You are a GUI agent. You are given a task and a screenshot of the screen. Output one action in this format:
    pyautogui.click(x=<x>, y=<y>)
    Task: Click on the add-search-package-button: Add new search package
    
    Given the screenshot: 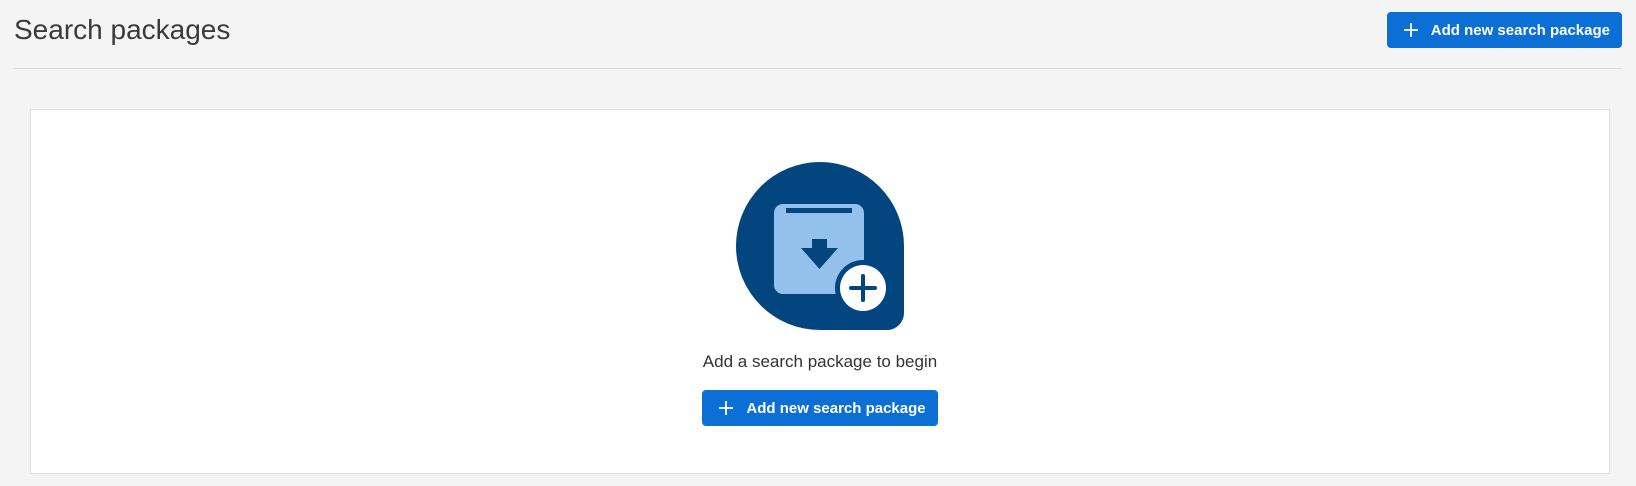 What is the action you would take?
    pyautogui.click(x=820, y=408)
    